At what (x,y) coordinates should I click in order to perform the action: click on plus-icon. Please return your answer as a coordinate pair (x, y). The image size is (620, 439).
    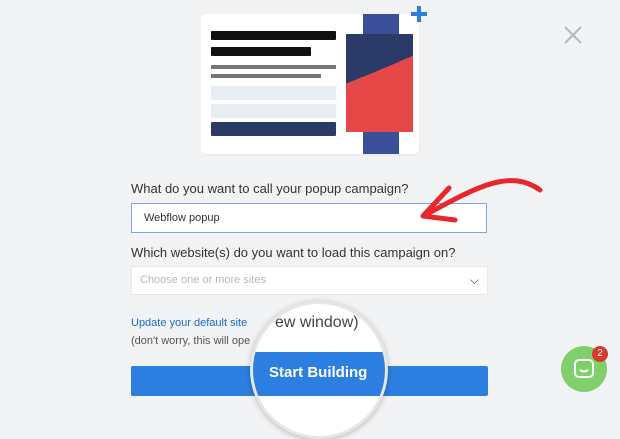
    Looking at the image, I should click on (419, 14).